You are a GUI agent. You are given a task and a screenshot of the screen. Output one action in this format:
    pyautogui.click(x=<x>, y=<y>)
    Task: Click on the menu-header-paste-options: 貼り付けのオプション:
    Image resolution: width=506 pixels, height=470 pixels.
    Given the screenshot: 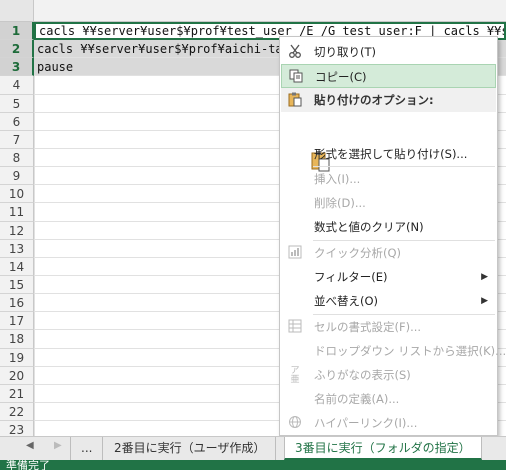 What is the action you would take?
    pyautogui.click(x=388, y=100)
    